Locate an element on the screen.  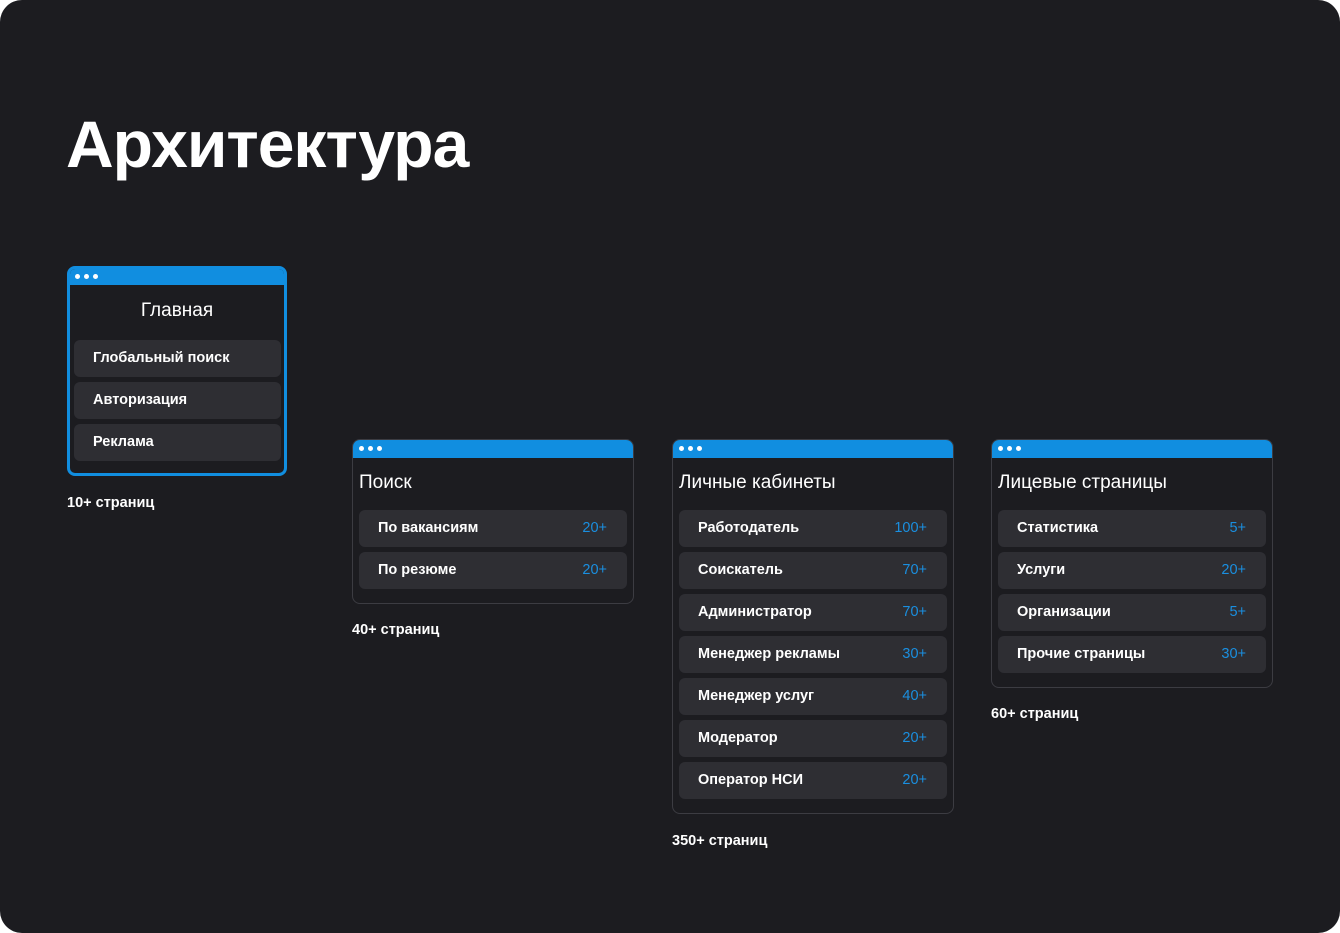
page-title: Архитектура is located at coordinates (267, 144).